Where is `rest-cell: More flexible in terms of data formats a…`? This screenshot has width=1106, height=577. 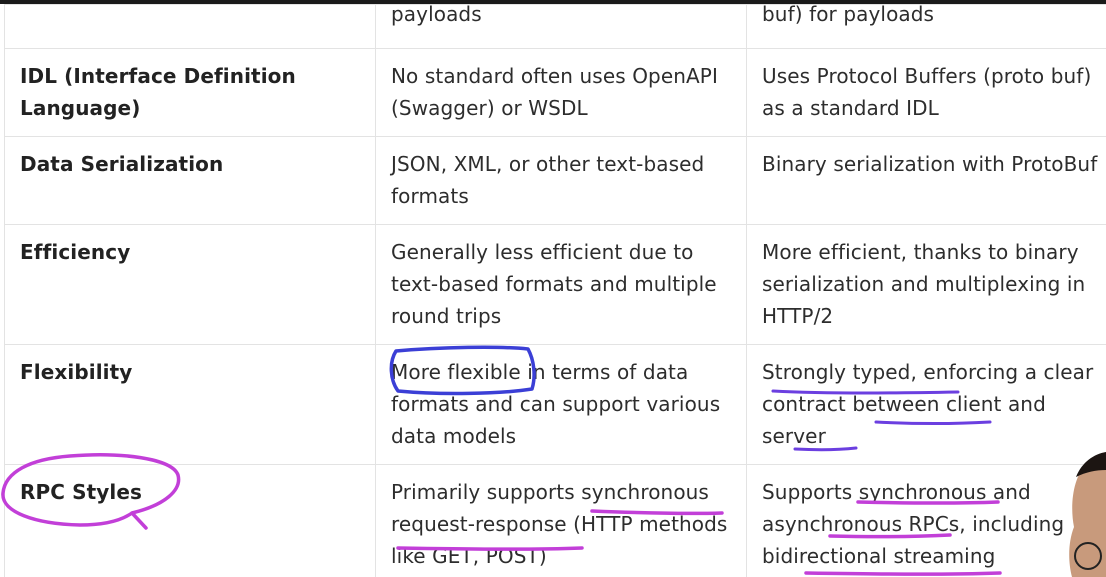 rest-cell: More flexible in terms of data formats a… is located at coordinates (561, 404).